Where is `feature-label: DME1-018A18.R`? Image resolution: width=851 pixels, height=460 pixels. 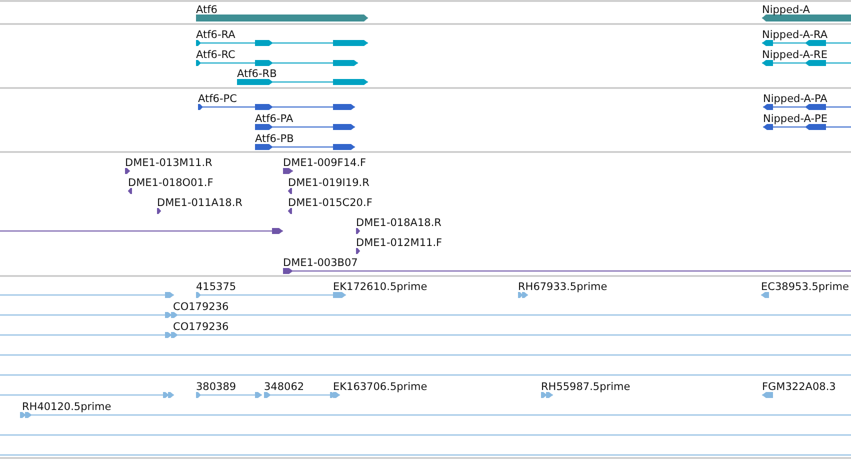
feature-label: DME1-018A18.R is located at coordinates (399, 223).